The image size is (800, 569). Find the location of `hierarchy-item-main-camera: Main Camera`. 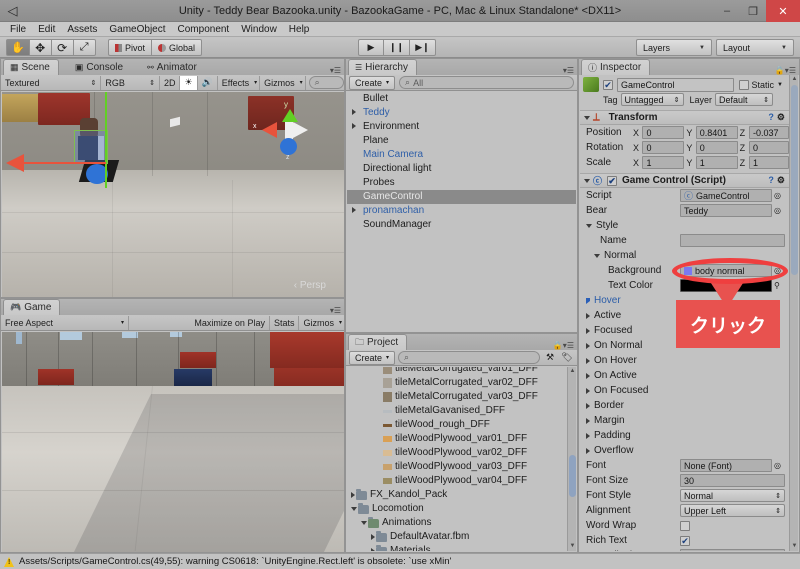

hierarchy-item-main-camera: Main Camera is located at coordinates (461, 155).